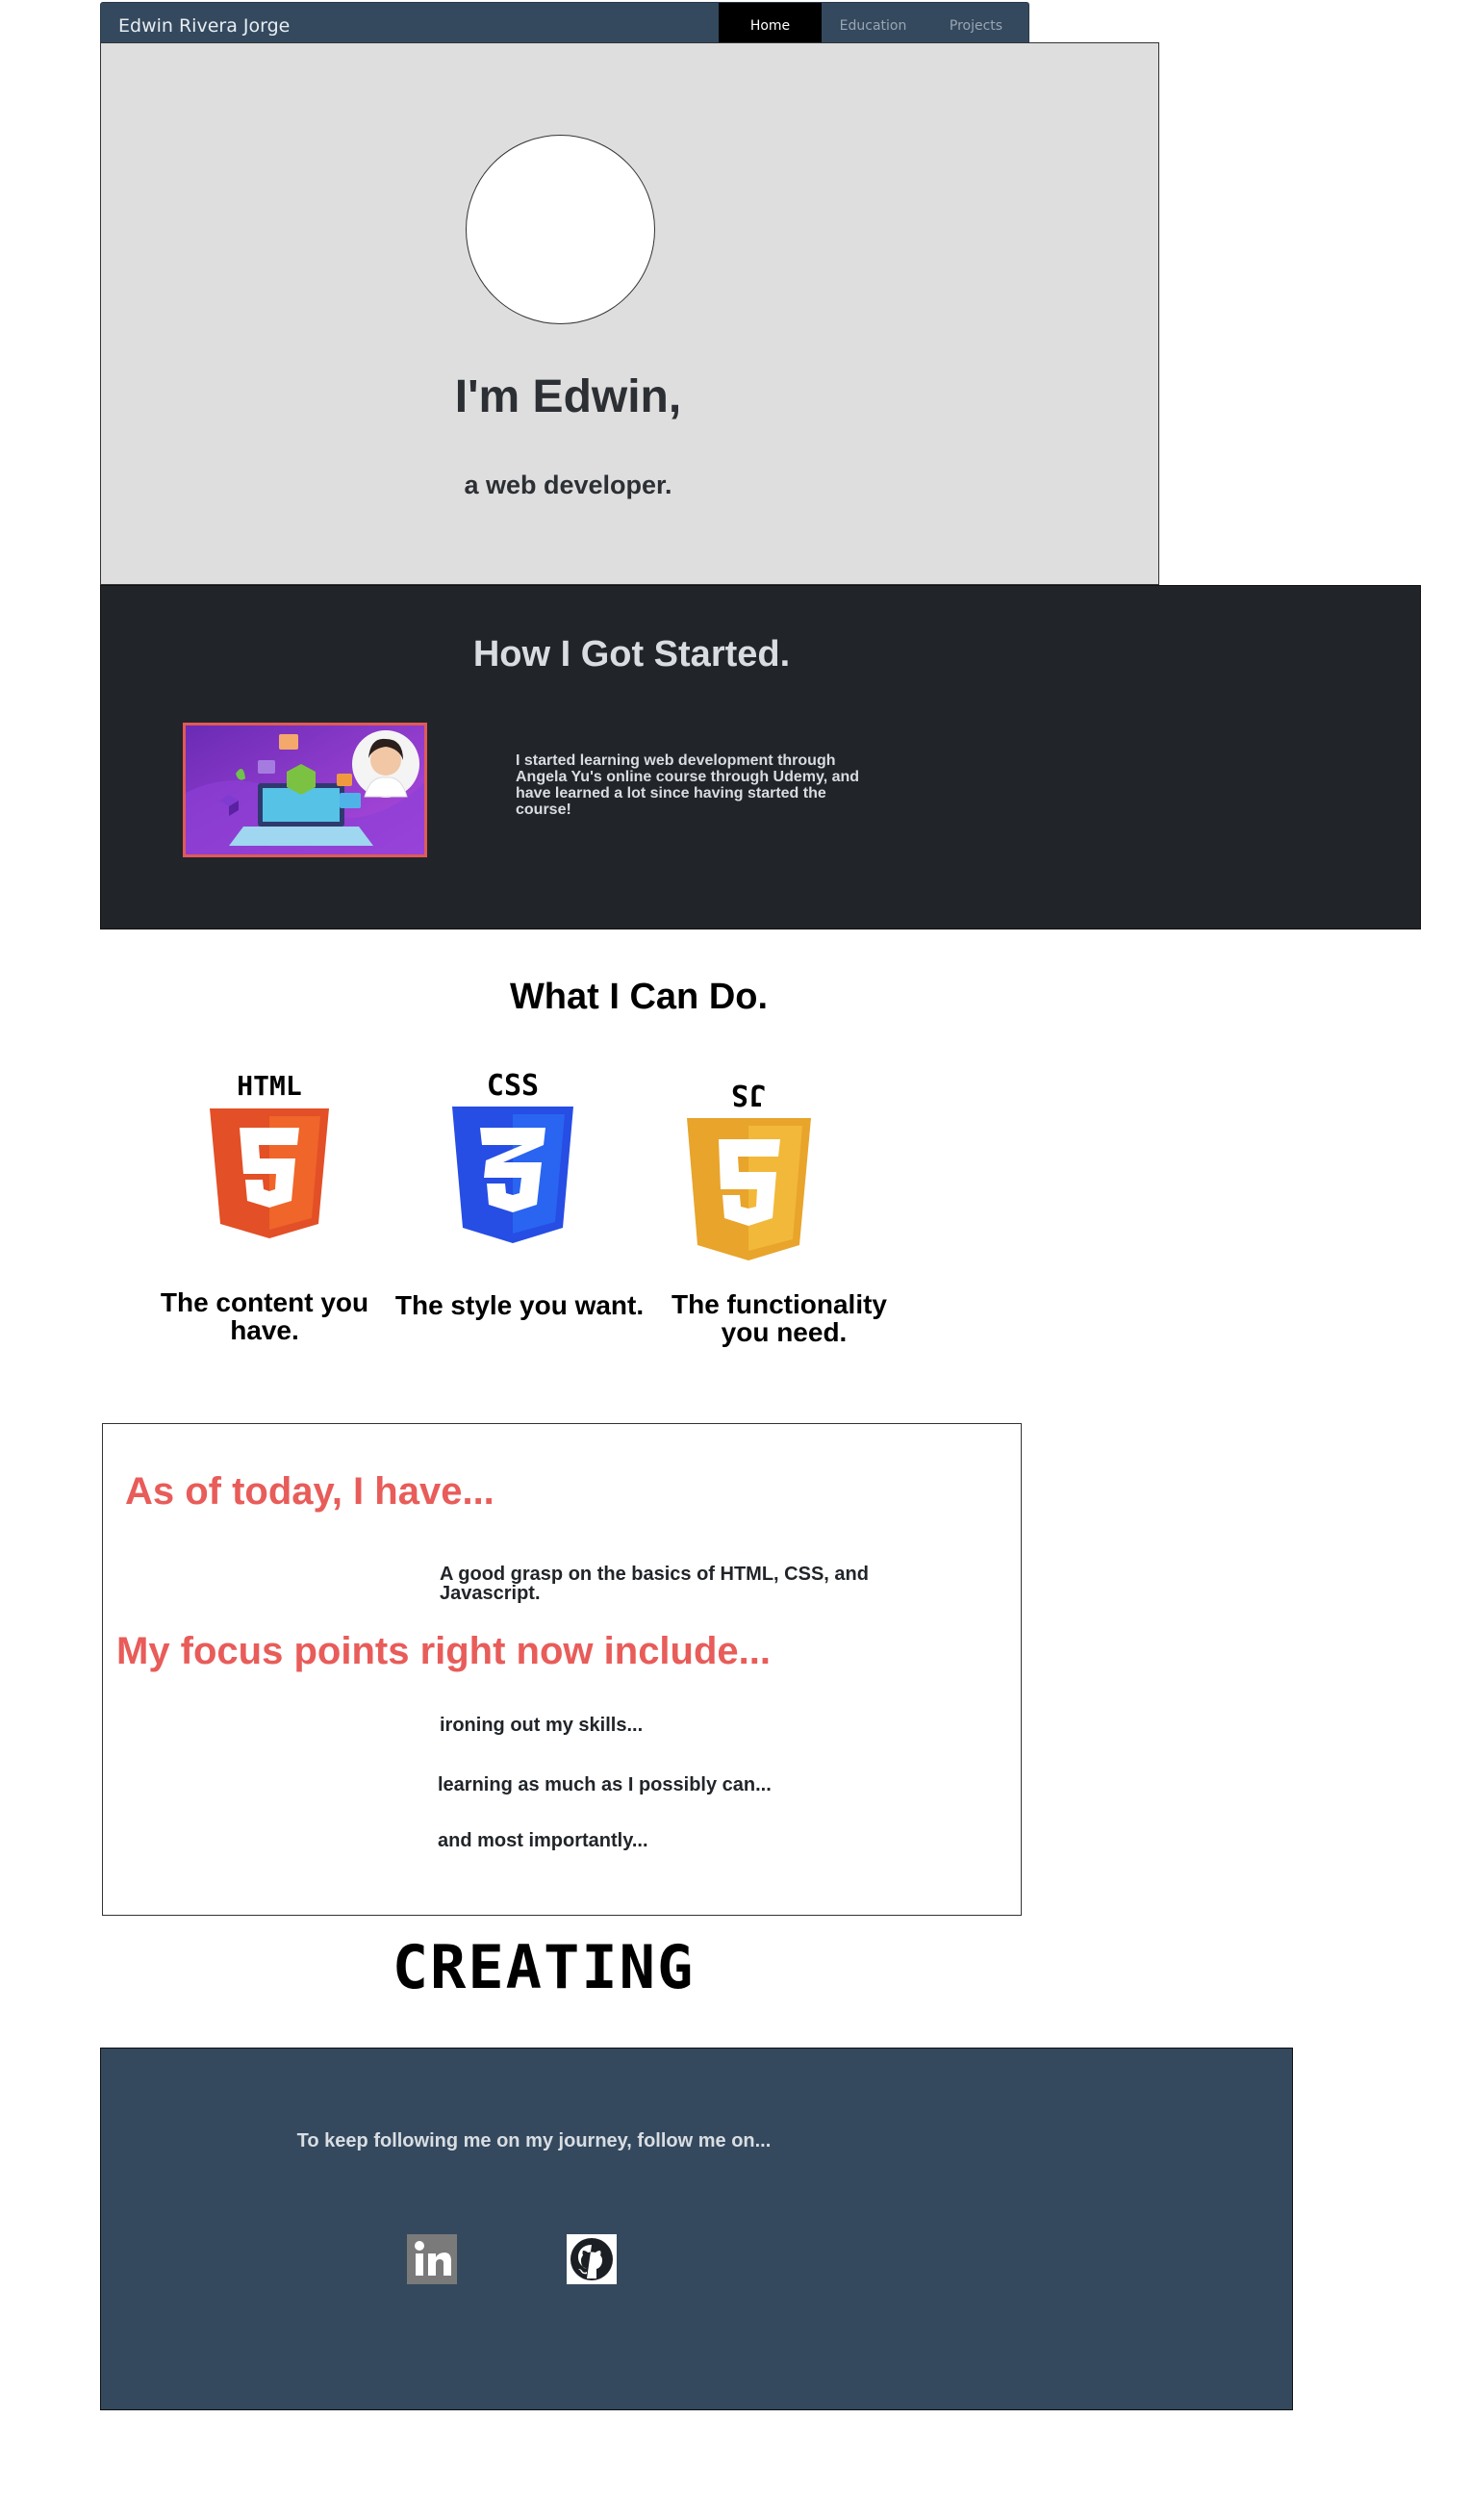 This screenshot has width=1470, height=2520. Describe the element at coordinates (592, 2259) in the screenshot. I see `github-icon` at that location.